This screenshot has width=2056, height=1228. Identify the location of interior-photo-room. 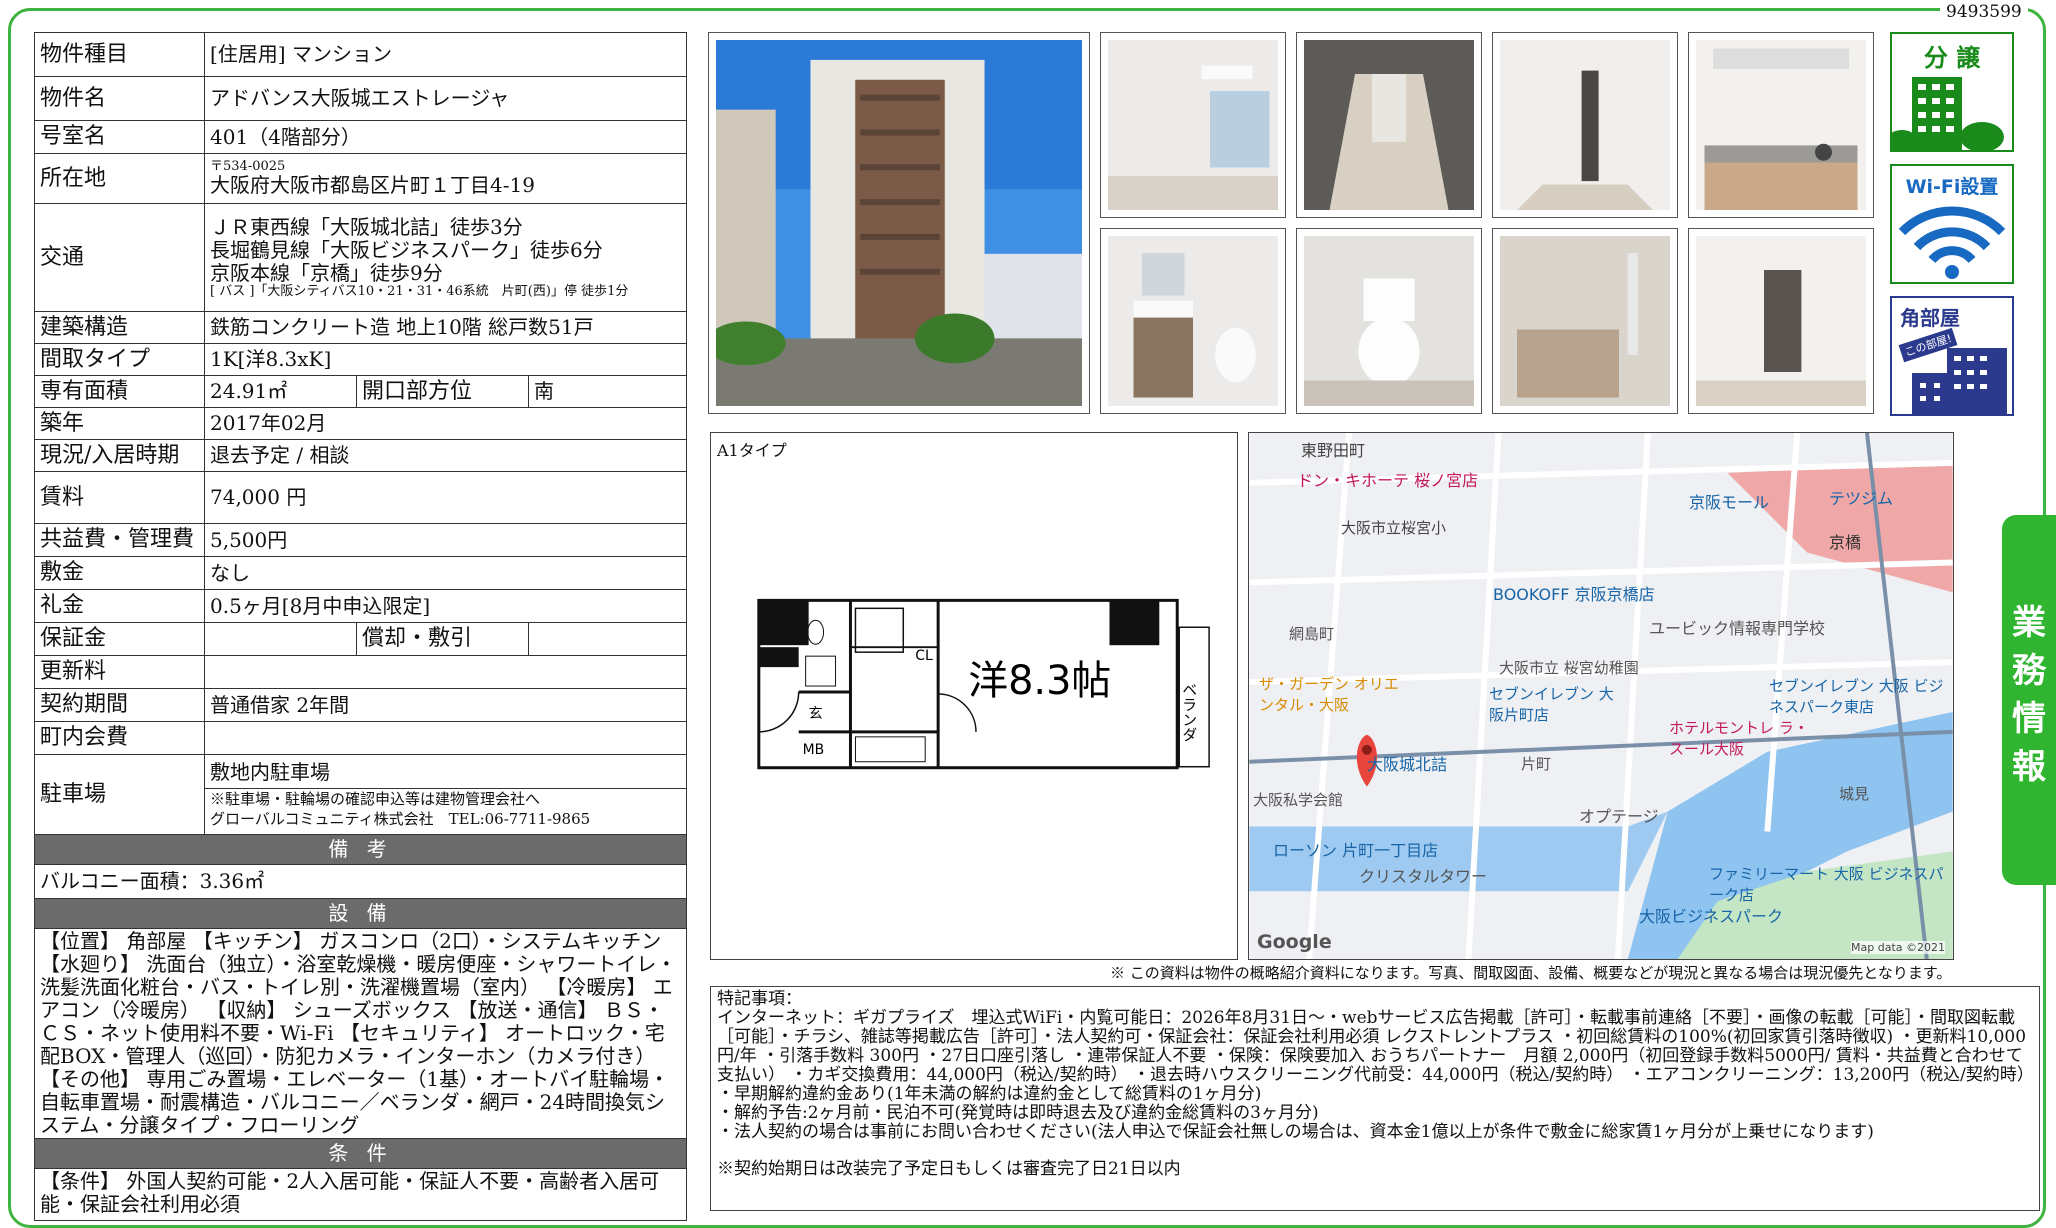
(1193, 125).